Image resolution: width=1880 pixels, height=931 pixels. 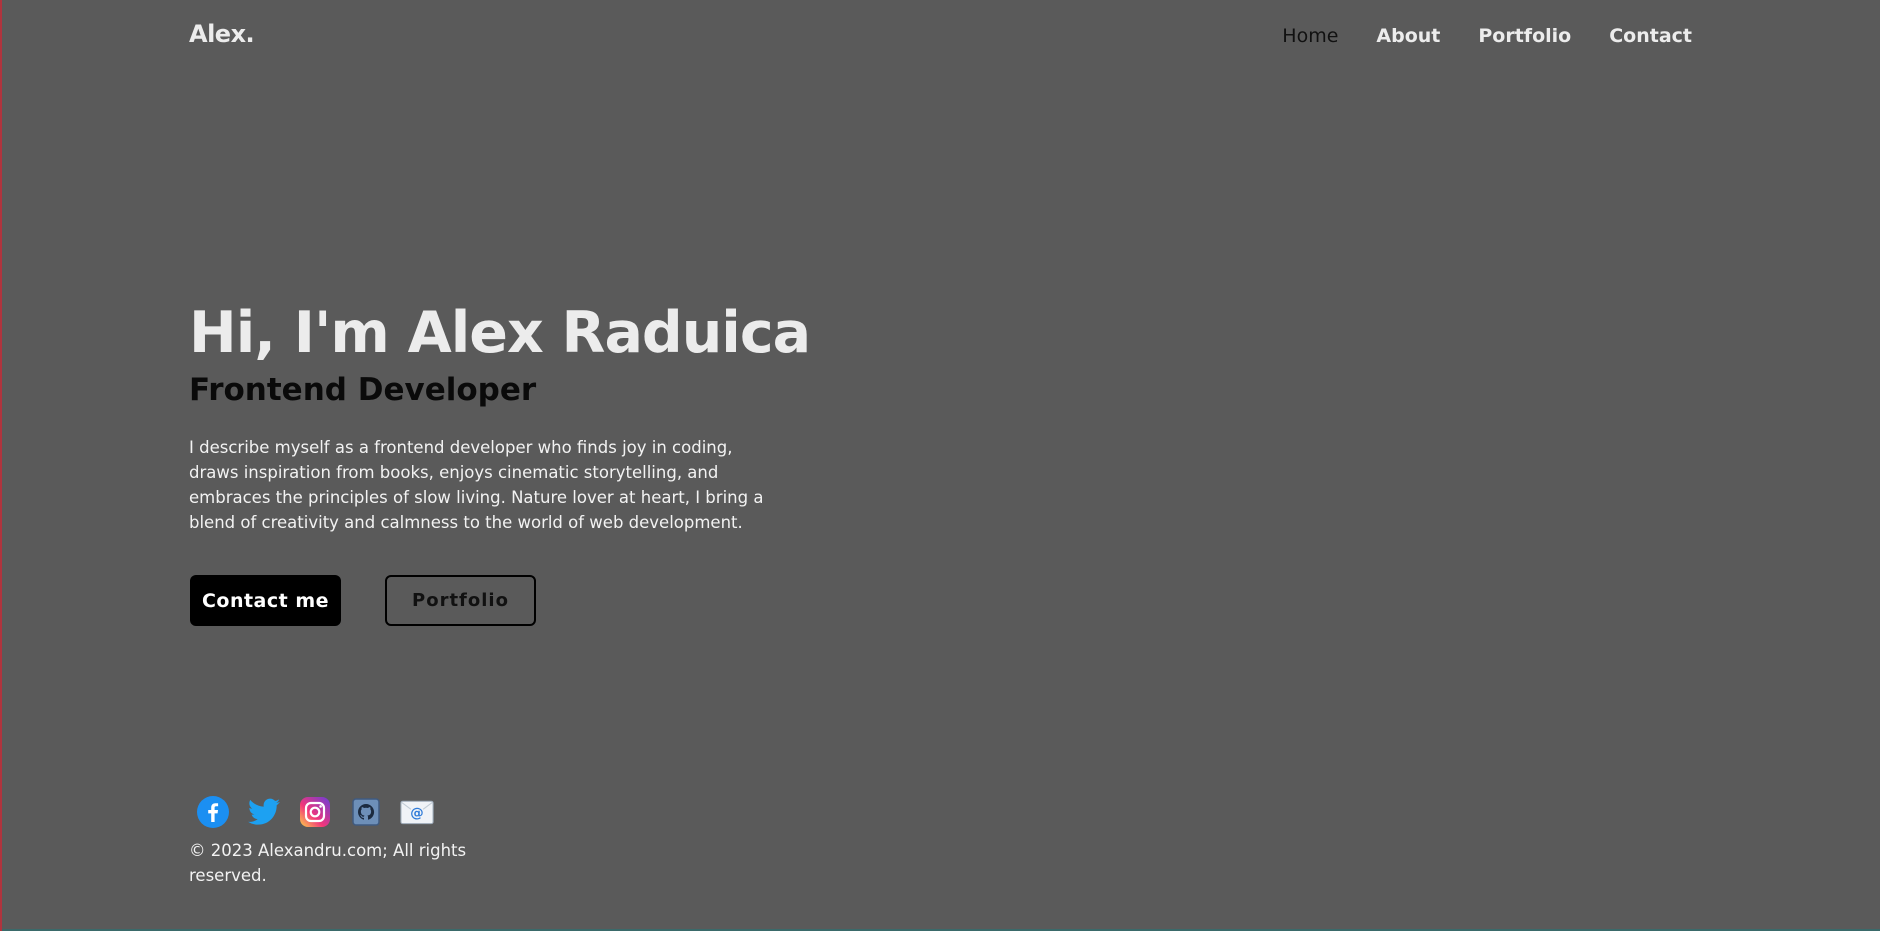 What do you see at coordinates (500, 333) in the screenshot?
I see `hero-title: Hi, I'm Alex Raduica` at bounding box center [500, 333].